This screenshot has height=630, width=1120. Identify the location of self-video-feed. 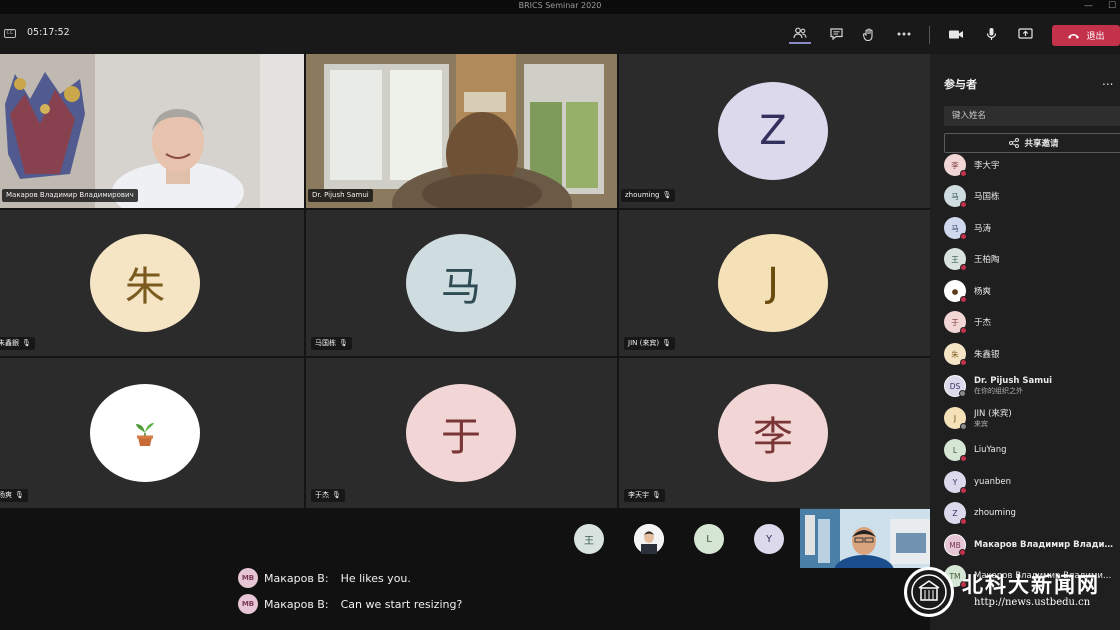
(865, 538).